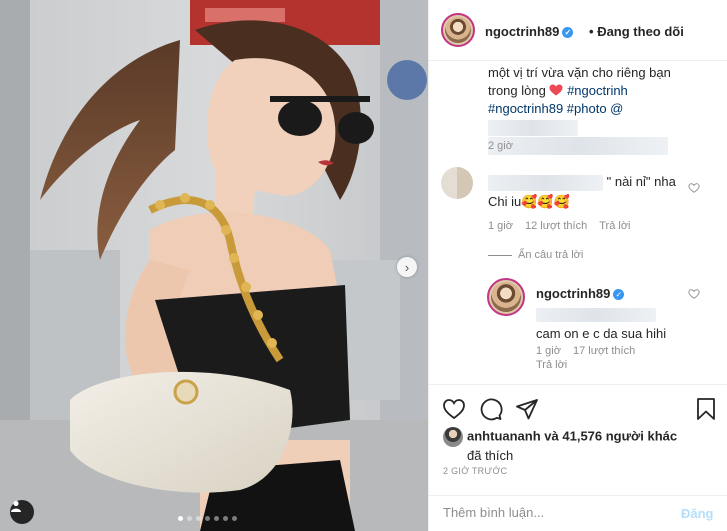 The height and width of the screenshot is (531, 727). Describe the element at coordinates (457, 183) in the screenshot. I see `commenter-avatar` at that location.